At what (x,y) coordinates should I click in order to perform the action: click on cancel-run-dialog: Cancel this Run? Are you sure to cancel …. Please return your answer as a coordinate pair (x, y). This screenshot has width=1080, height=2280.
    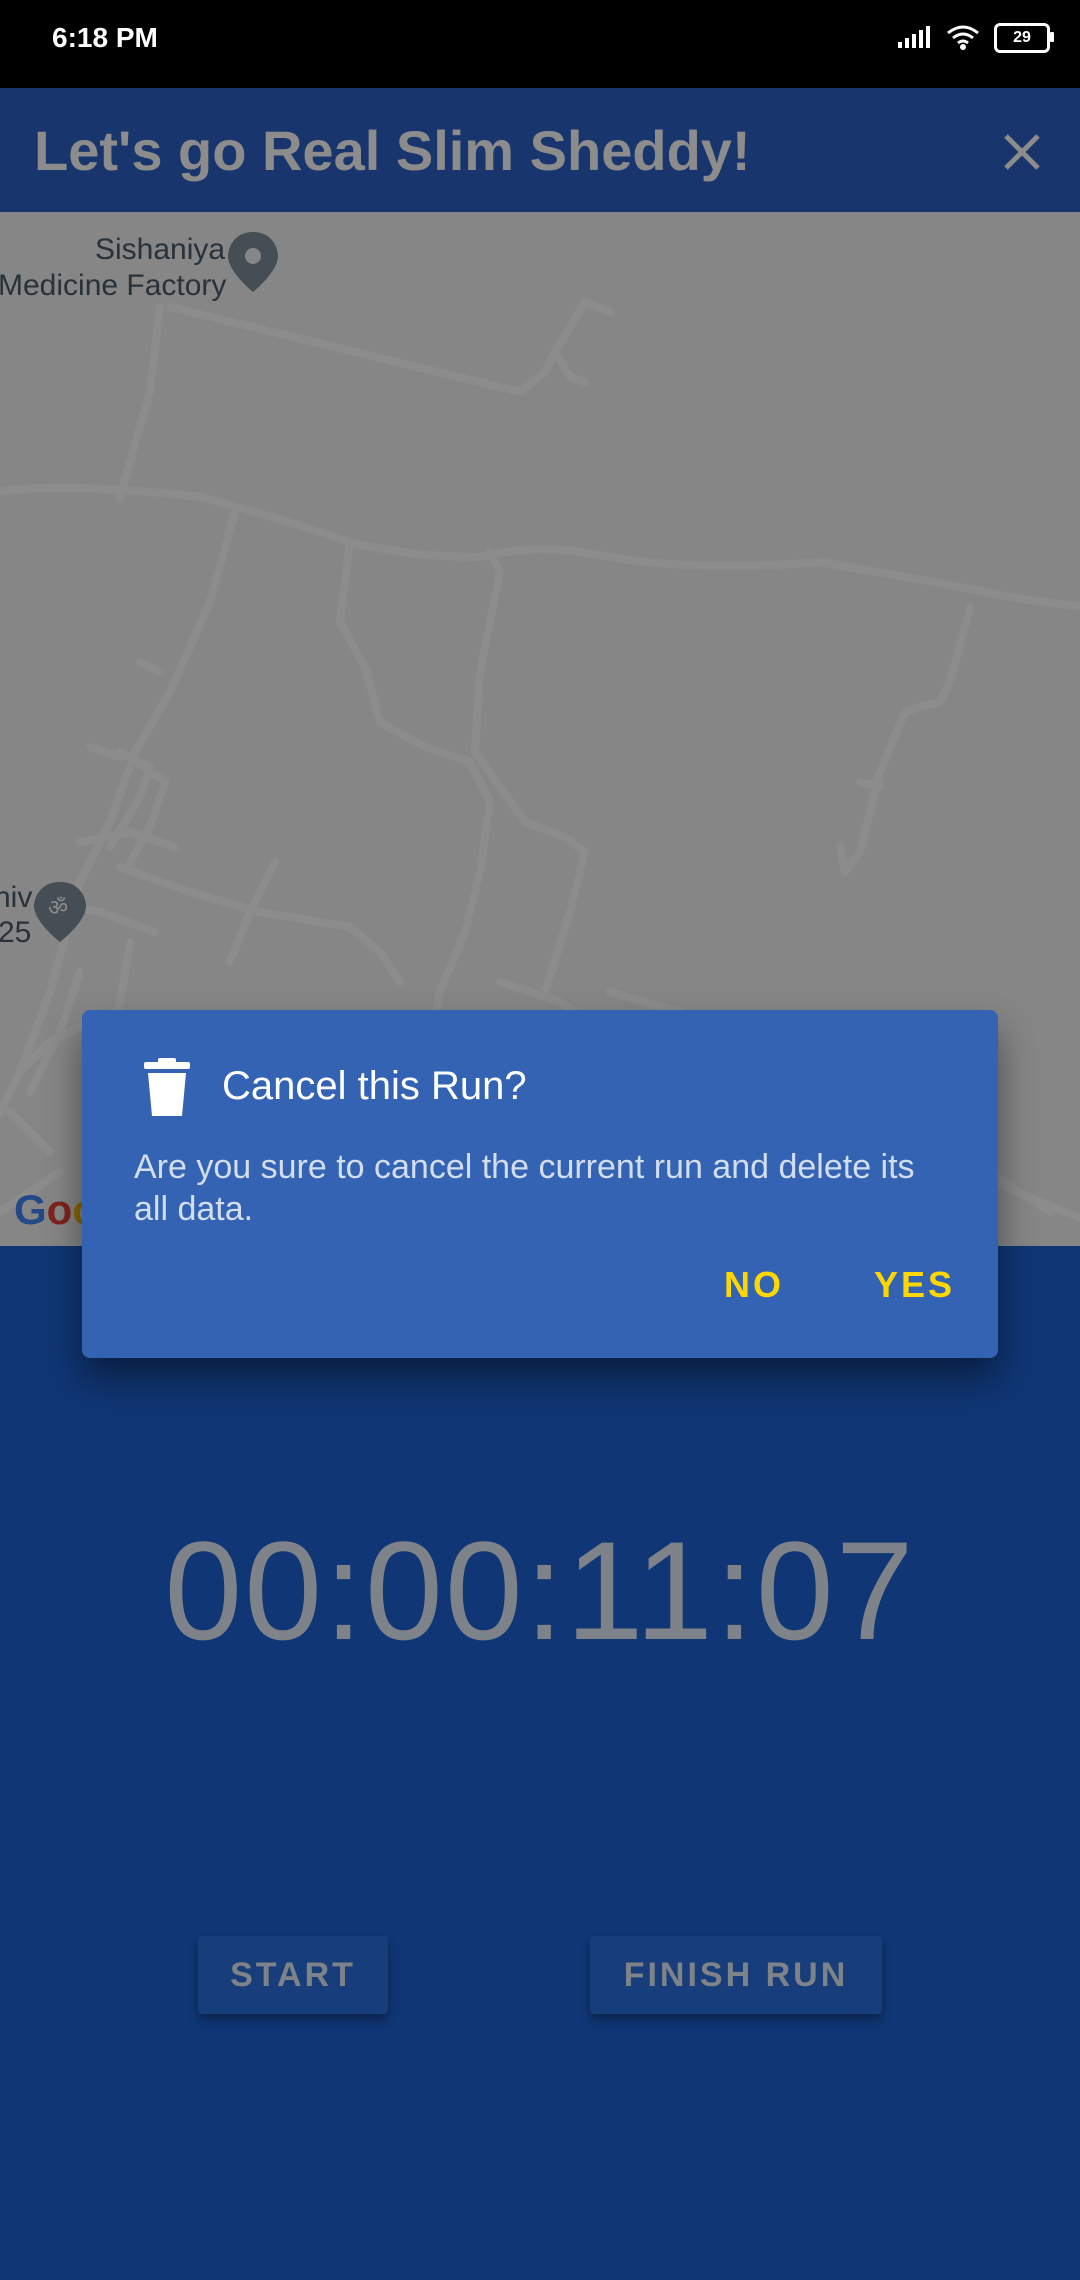
    Looking at the image, I should click on (540, 1184).